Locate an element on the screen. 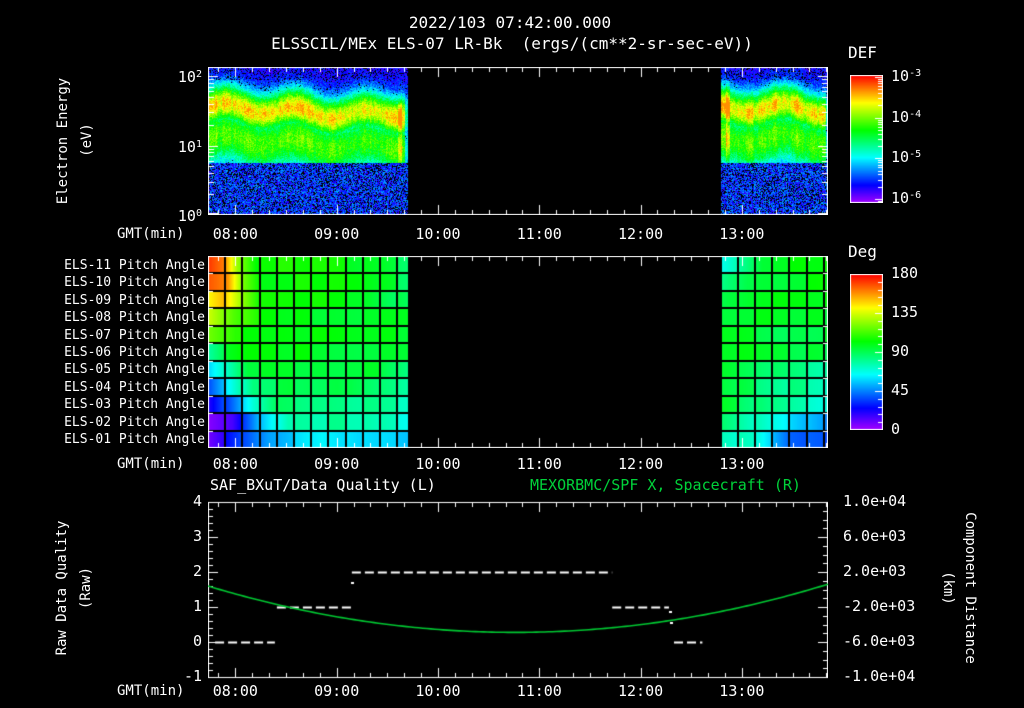 Image resolution: width=1024 pixels, height=708 pixels. pitch-row-label: ELS-04 Pitch Angle is located at coordinates (134, 387).